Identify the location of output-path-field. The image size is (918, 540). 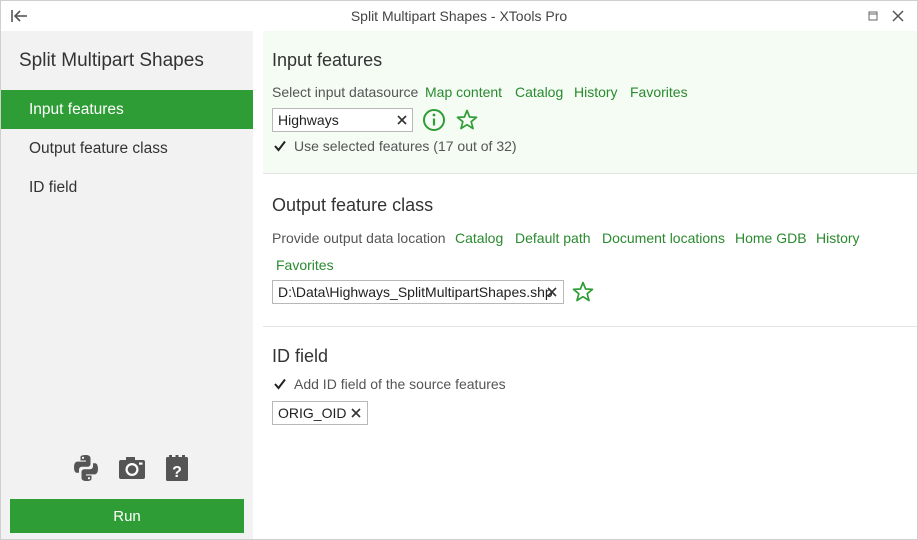
(418, 292).